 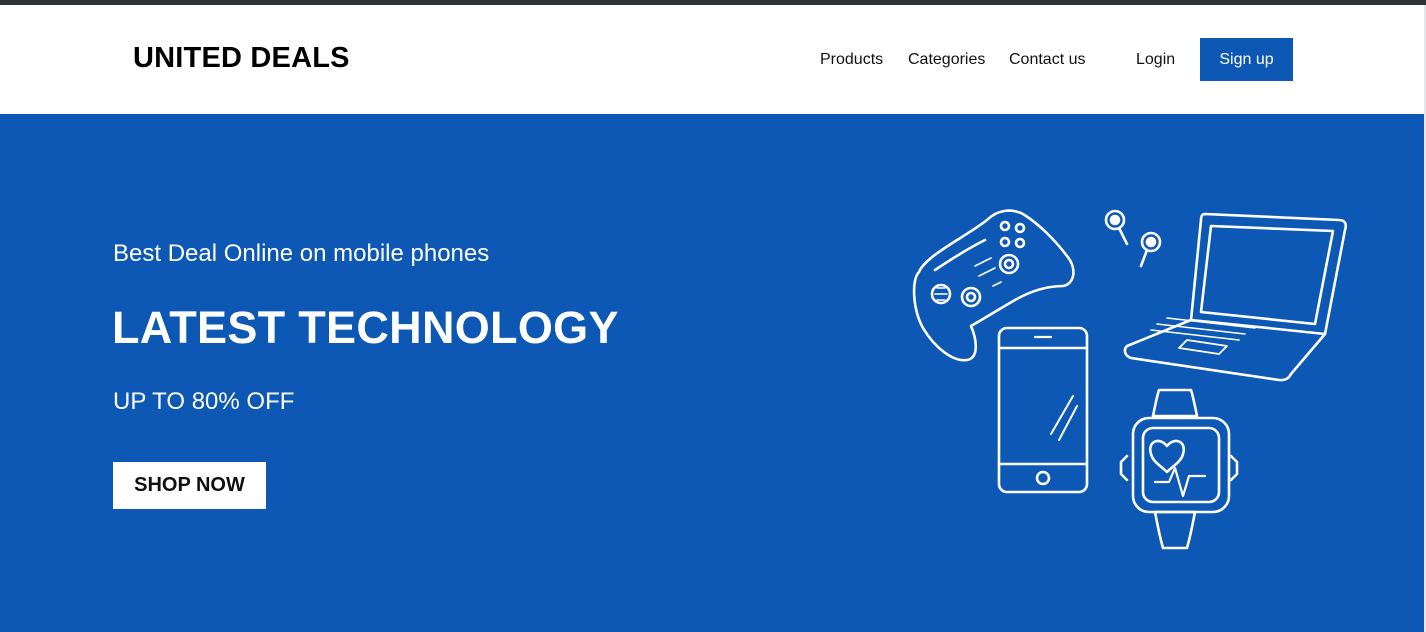 I want to click on brand-logo: UNITED DEALS, so click(x=241, y=58).